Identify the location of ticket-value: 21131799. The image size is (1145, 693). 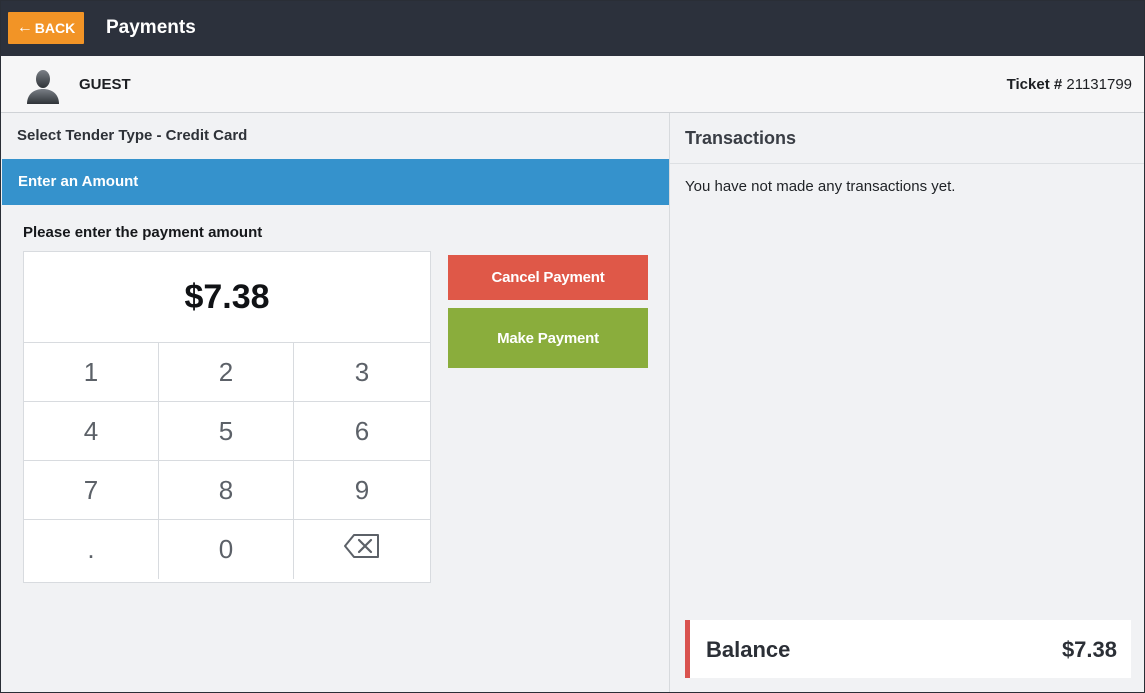
(1099, 84).